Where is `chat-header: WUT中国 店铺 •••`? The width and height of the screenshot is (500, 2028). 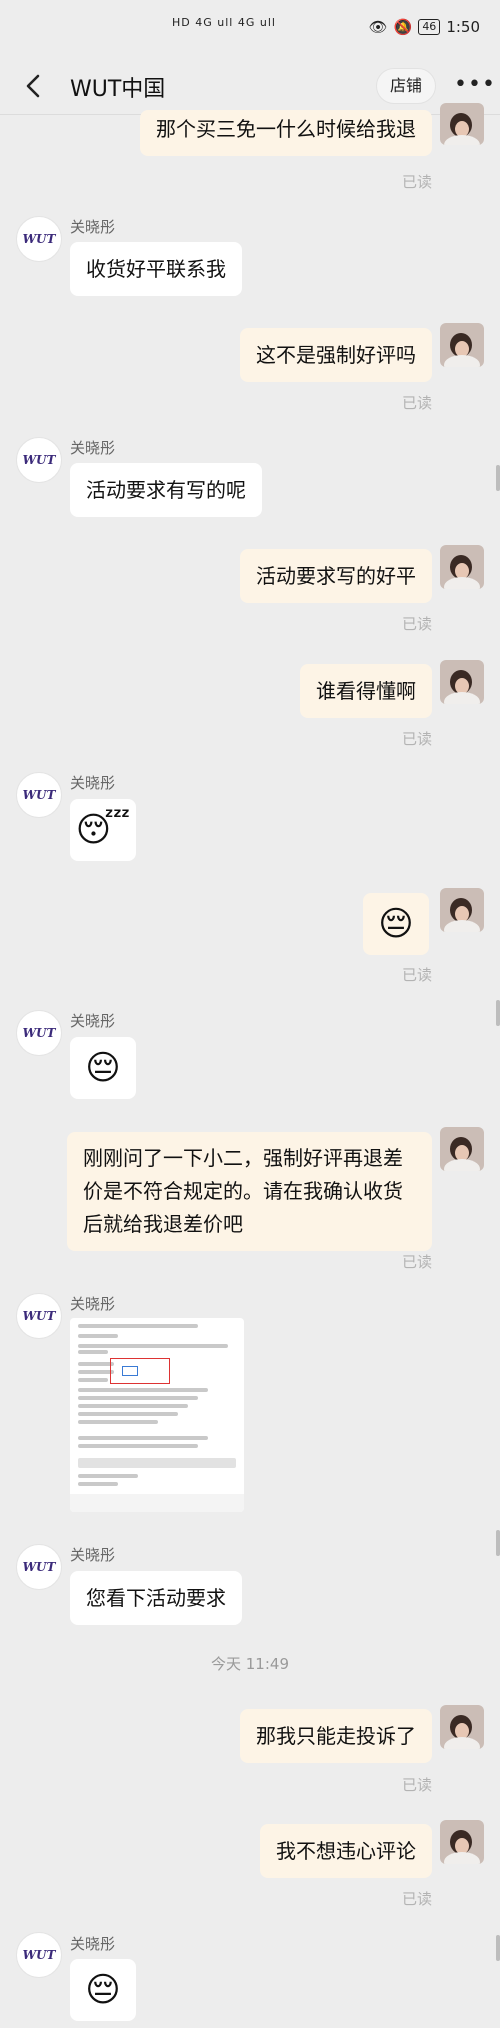
chat-header: WUT中国 店铺 ••• is located at coordinates (250, 86).